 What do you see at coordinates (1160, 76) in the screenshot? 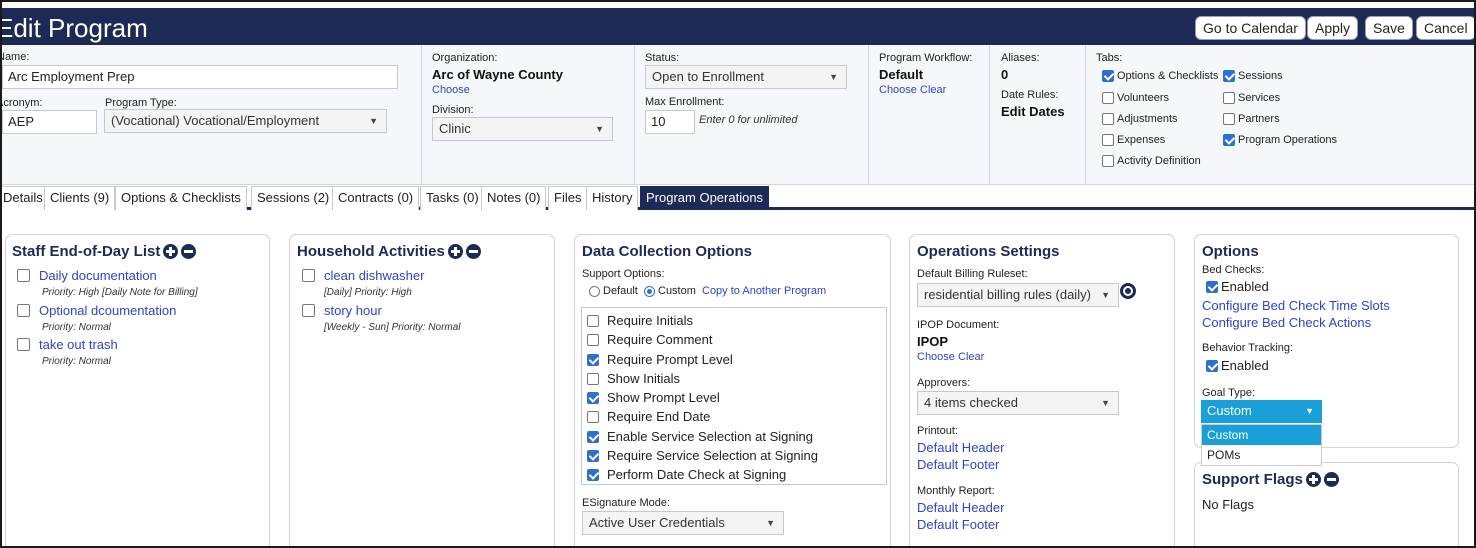
I see `tab-check-options-checklists: Options & Checklists` at bounding box center [1160, 76].